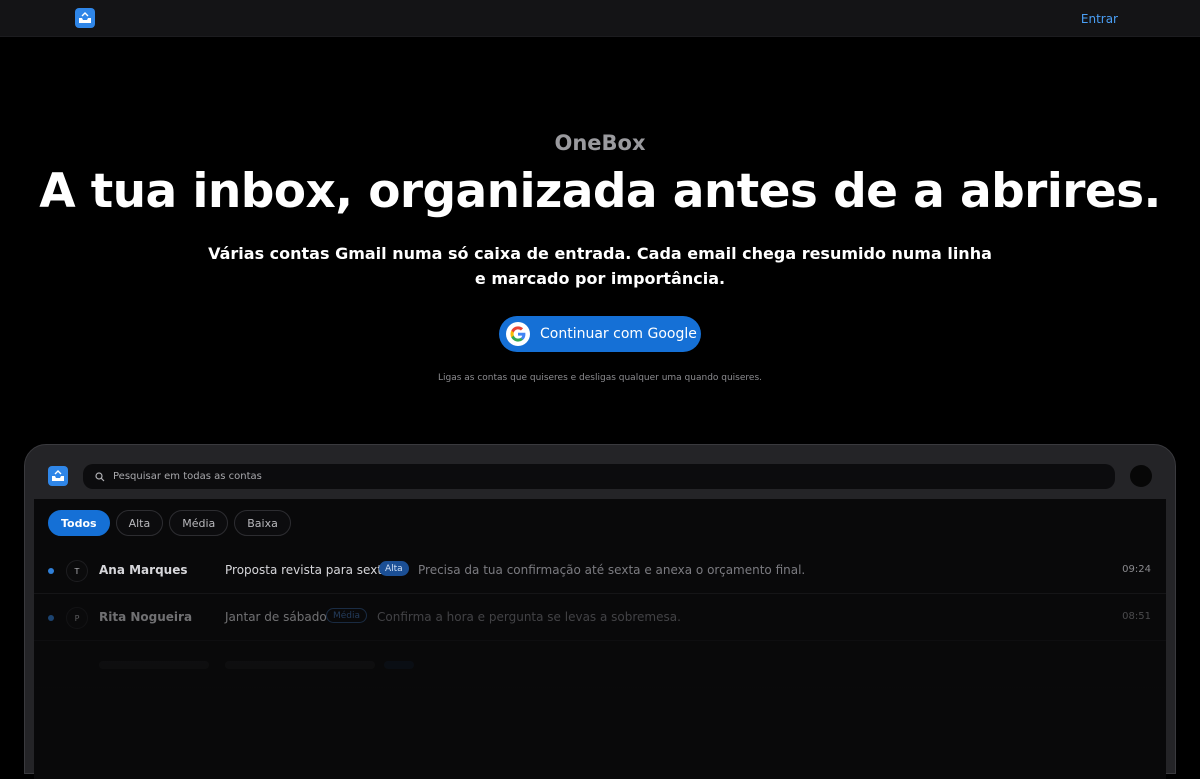  I want to click on unread-indicator, so click(51, 571).